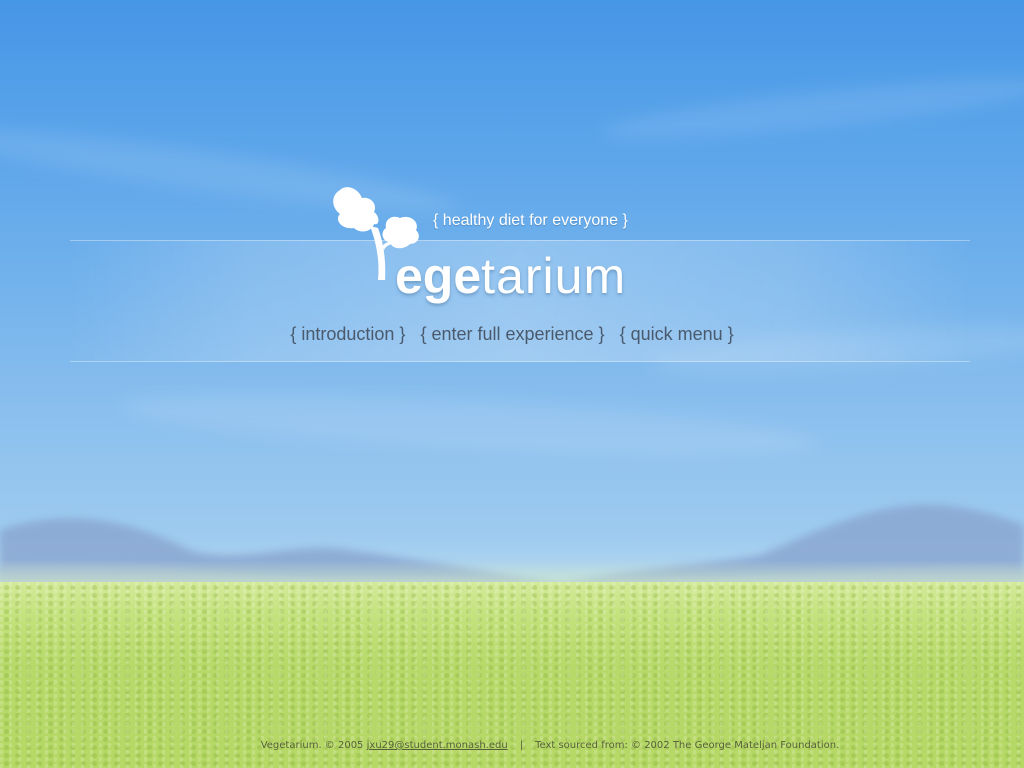 This screenshot has width=1024, height=768. I want to click on nav-link-introduction: { introduction }, so click(347, 334).